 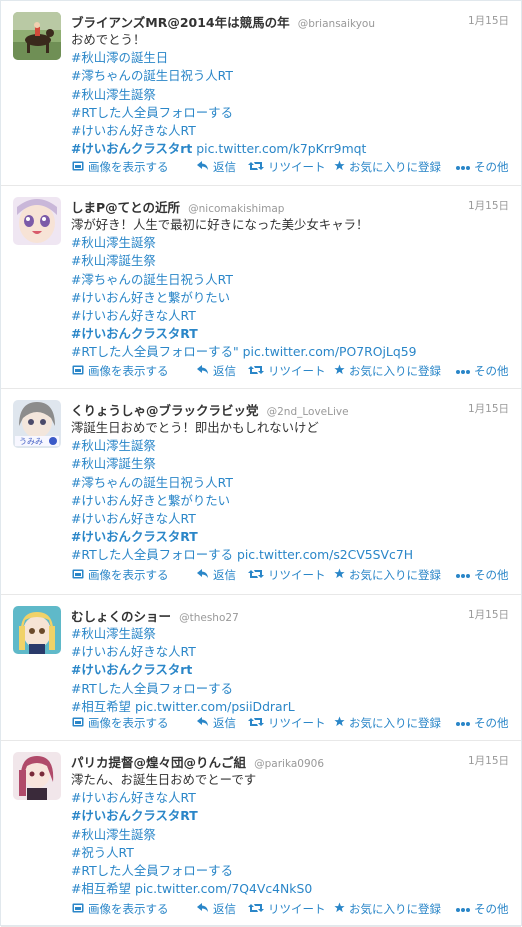 I want to click on retweet-label: リツイート, so click(x=297, y=575).